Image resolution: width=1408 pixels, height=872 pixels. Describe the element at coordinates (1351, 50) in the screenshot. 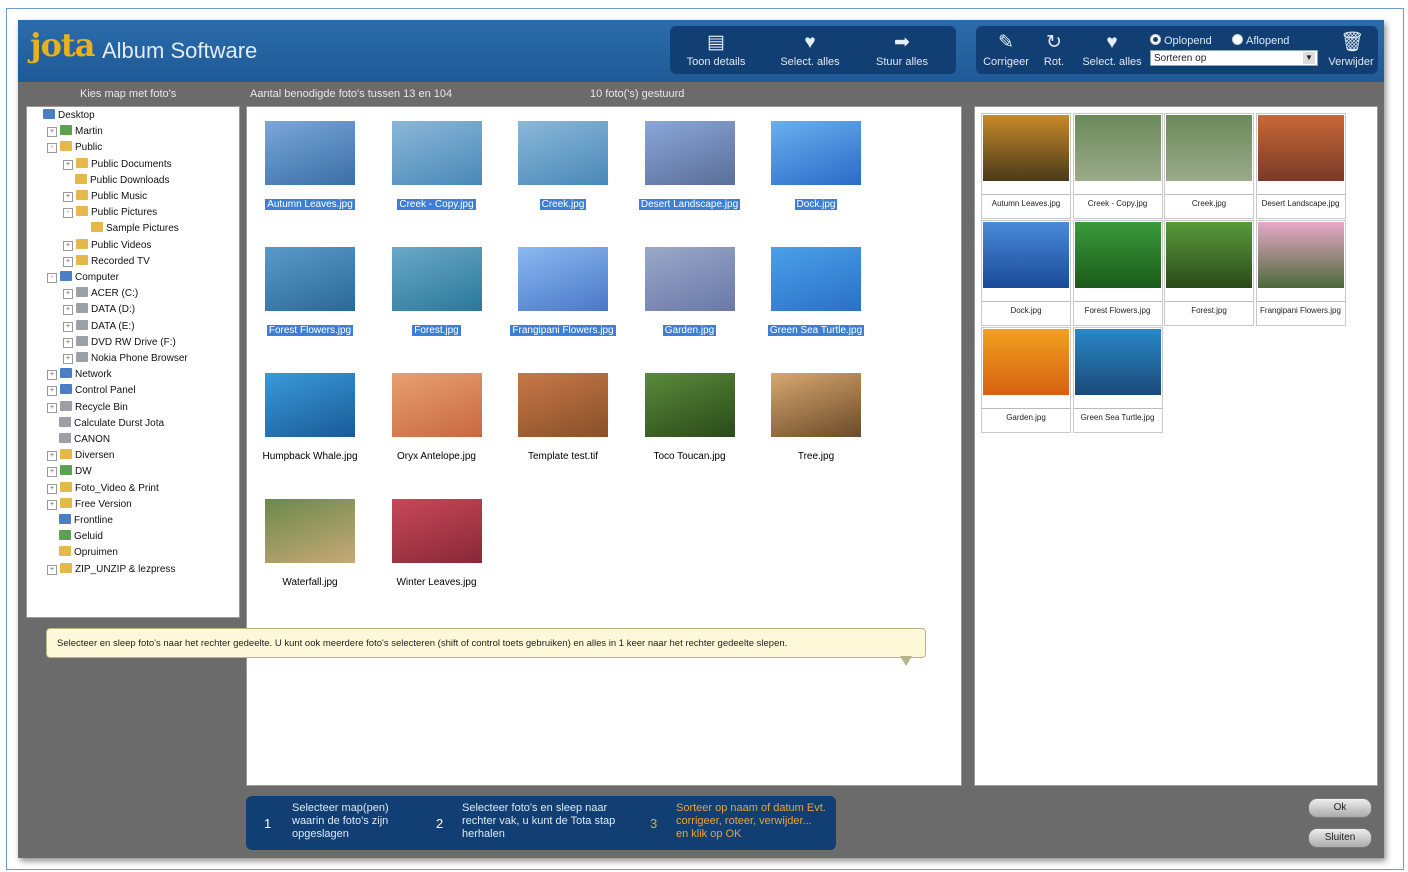

I see `delete-button: 🗑 Verwijder` at that location.